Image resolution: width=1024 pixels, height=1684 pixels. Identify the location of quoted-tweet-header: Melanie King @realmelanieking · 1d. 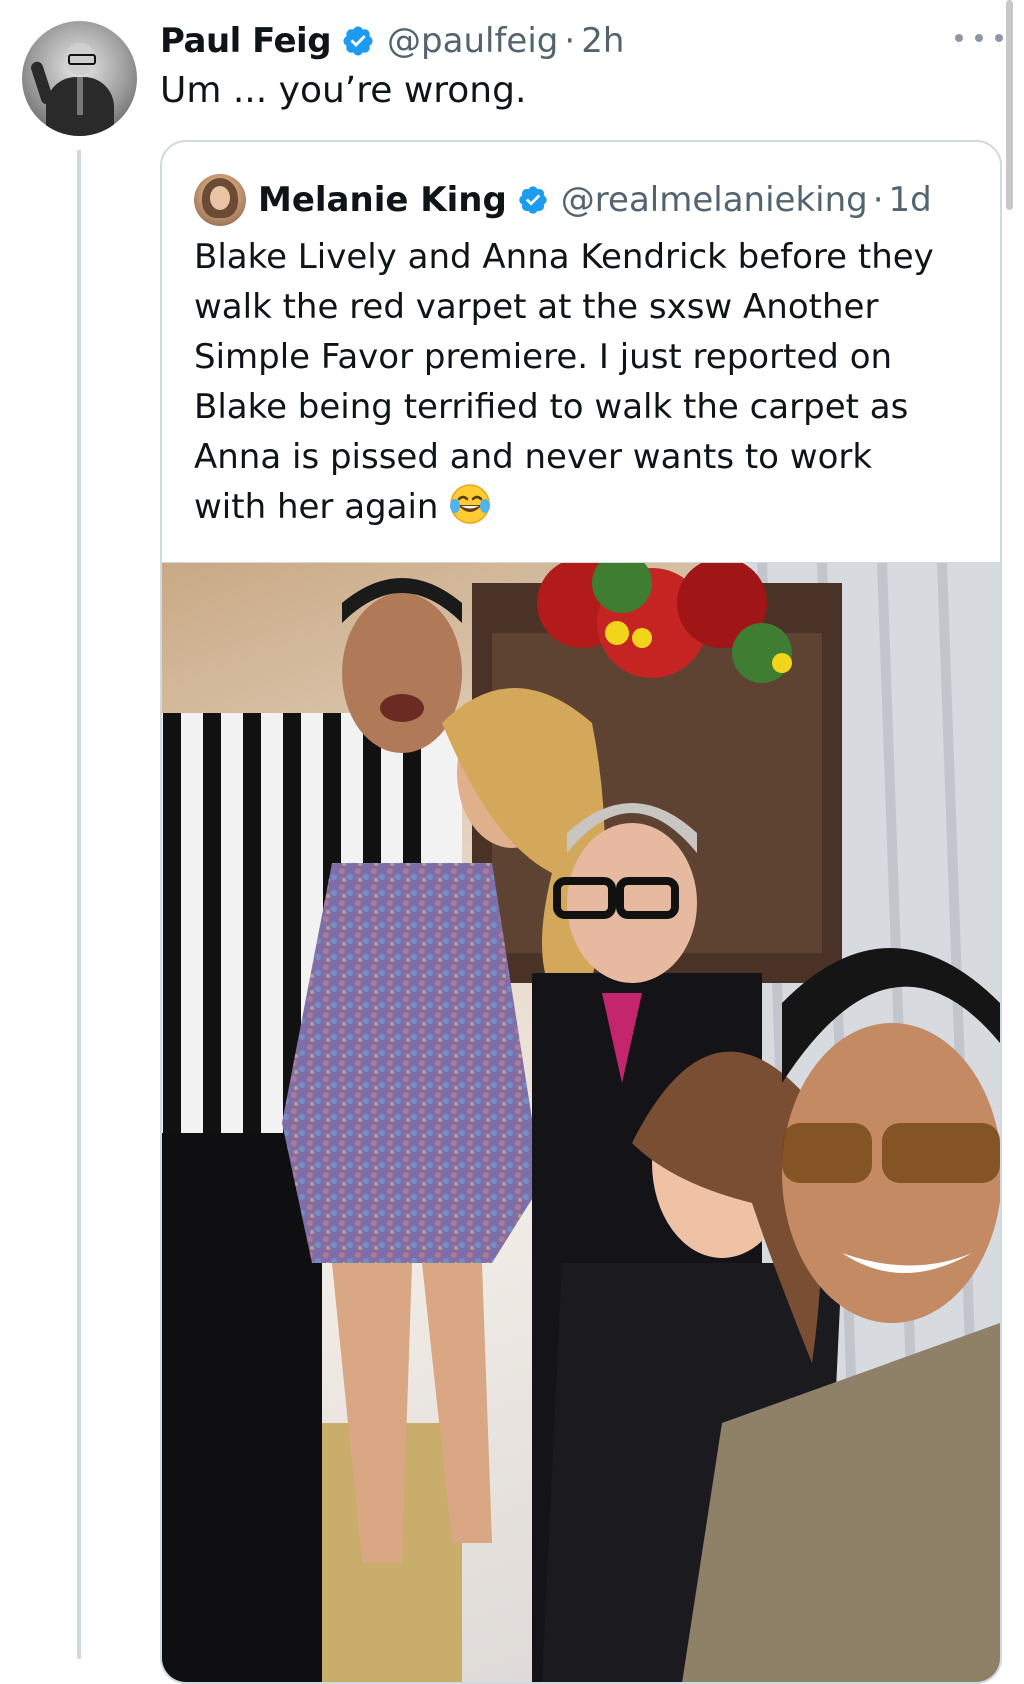
(563, 200).